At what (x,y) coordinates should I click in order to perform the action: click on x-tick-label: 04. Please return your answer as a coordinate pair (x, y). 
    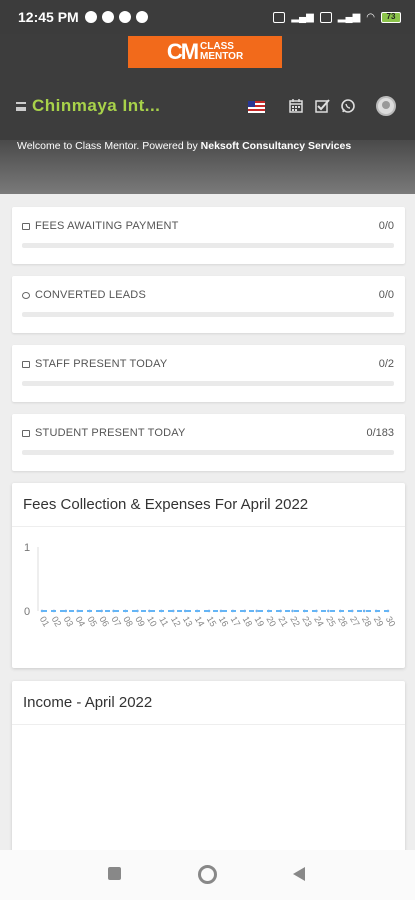
    Looking at the image, I should click on (81, 622).